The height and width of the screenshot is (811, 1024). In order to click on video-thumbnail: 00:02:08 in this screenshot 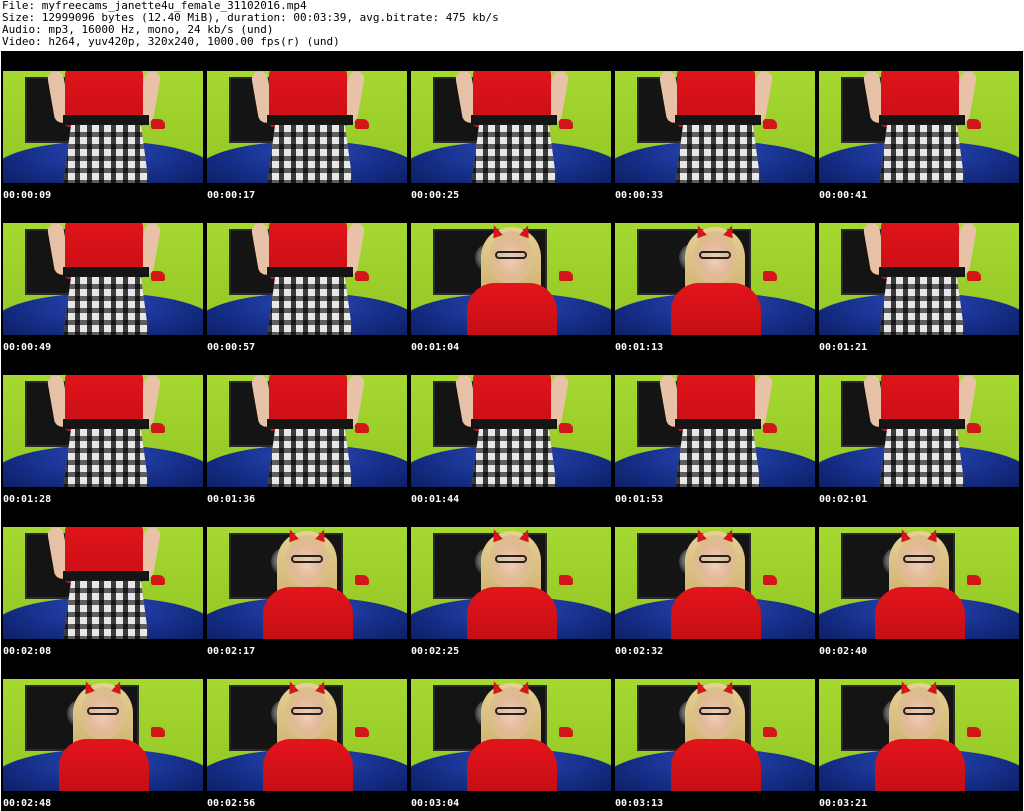, I will do `click(102, 582)`.